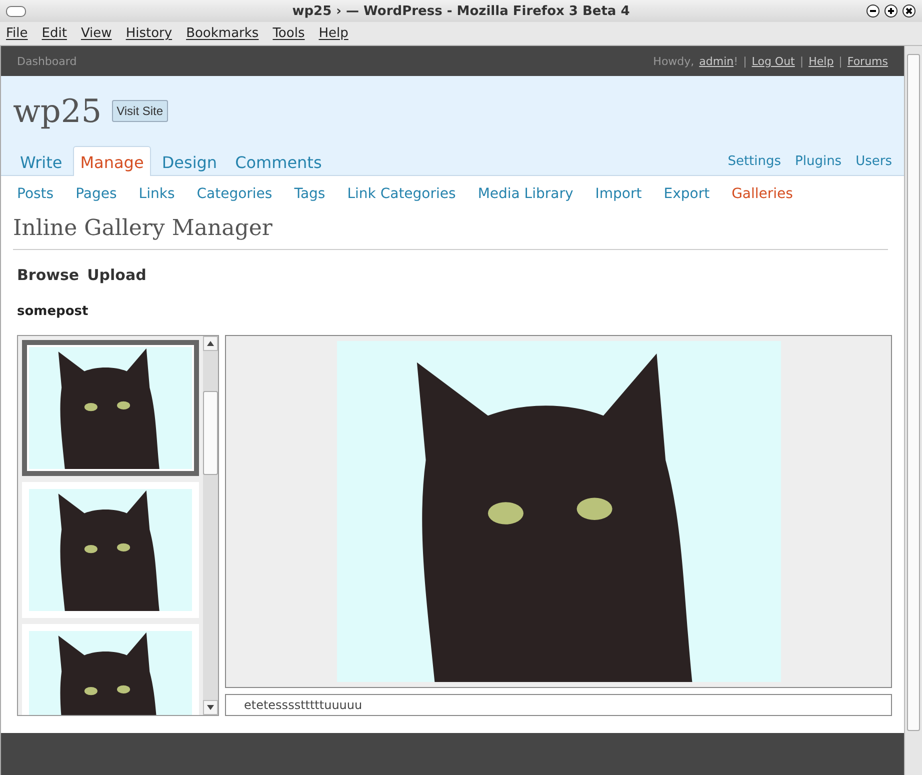 The width and height of the screenshot is (922, 775). I want to click on greeting-text: Howdy,, so click(673, 61).